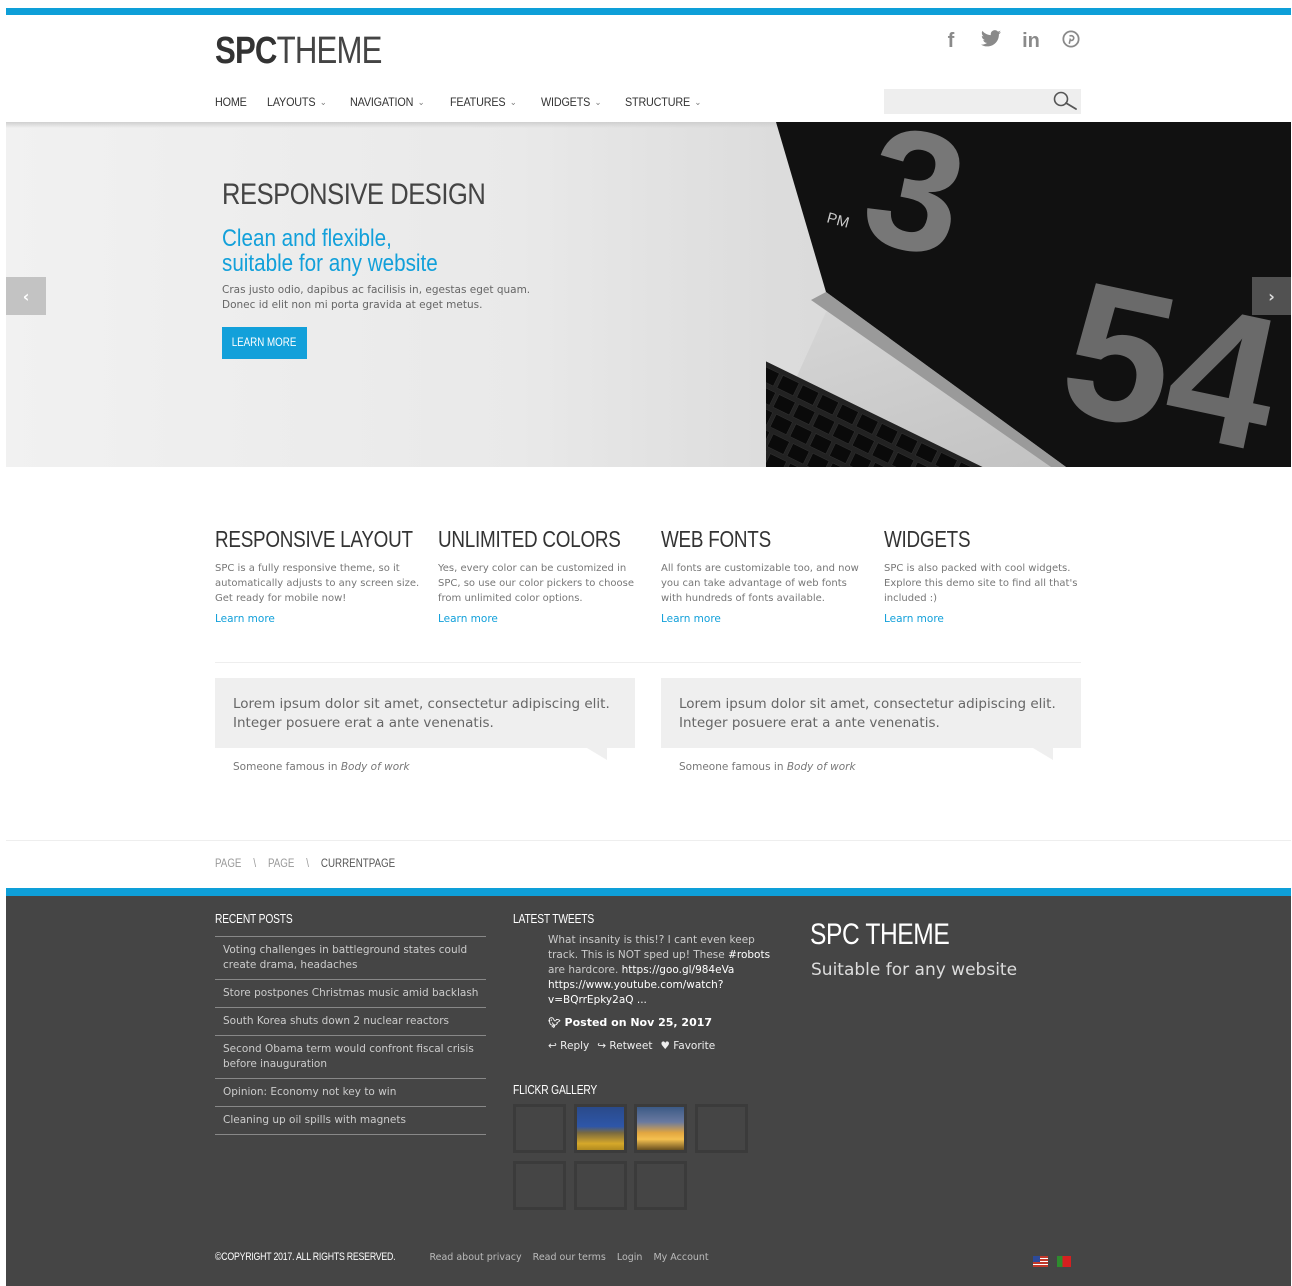 This screenshot has width=1292, height=1286. Describe the element at coordinates (569, 1257) in the screenshot. I see `terms-link: Read our terms` at that location.